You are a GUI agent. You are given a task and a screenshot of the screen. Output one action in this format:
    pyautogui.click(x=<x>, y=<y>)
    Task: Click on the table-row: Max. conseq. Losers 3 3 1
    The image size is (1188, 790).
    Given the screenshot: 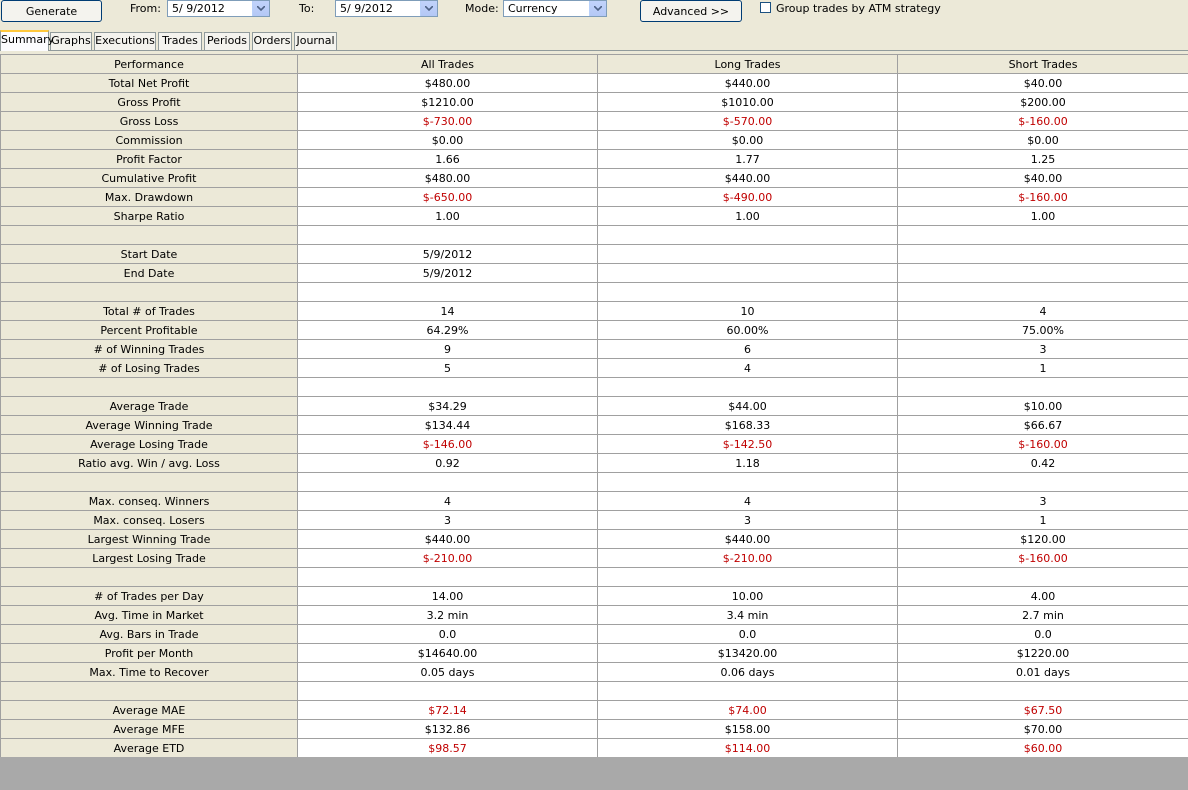 What is the action you would take?
    pyautogui.click(x=594, y=520)
    